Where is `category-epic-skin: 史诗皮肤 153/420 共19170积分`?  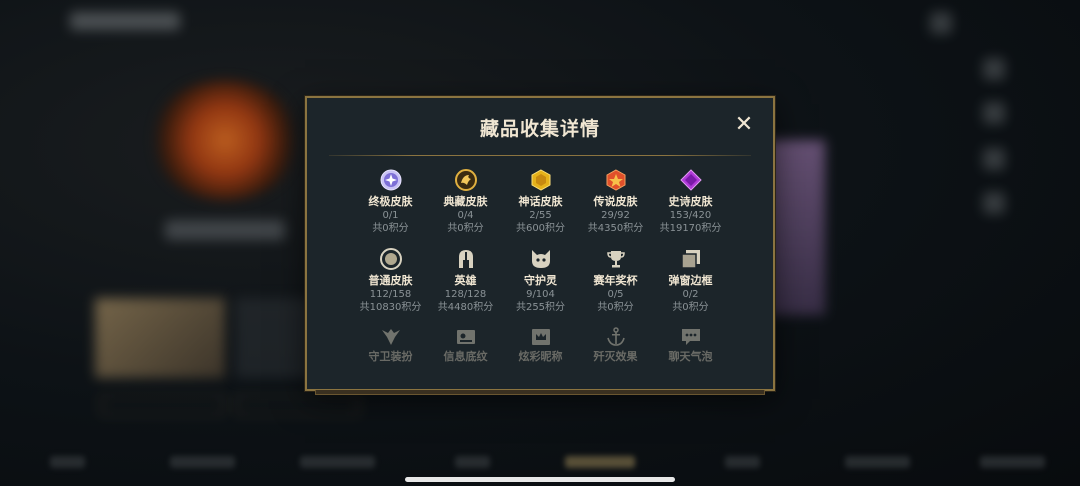 category-epic-skin: 史诗皮肤 153/420 共19170积分 is located at coordinates (690, 205).